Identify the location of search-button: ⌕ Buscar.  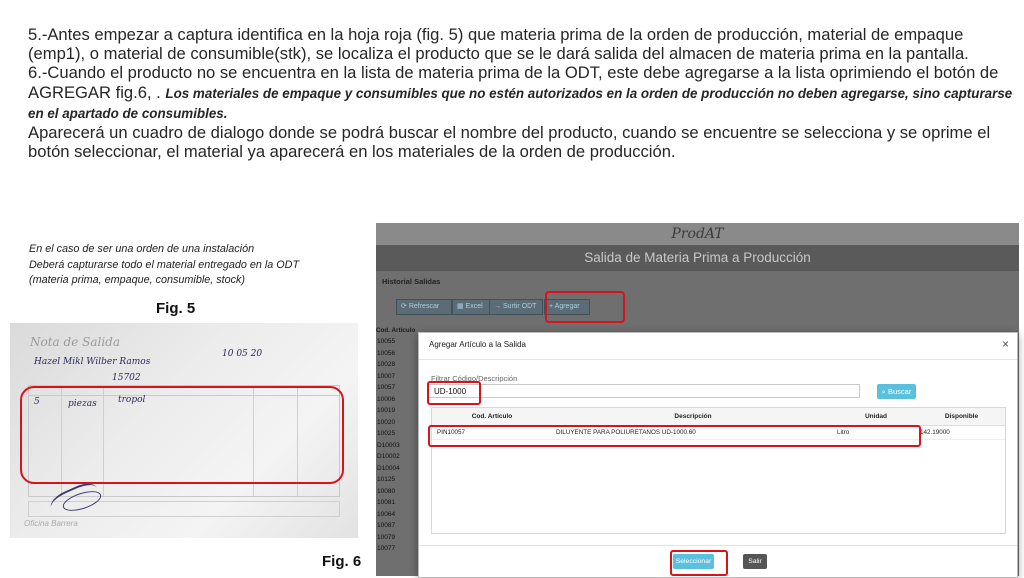
(896, 391).